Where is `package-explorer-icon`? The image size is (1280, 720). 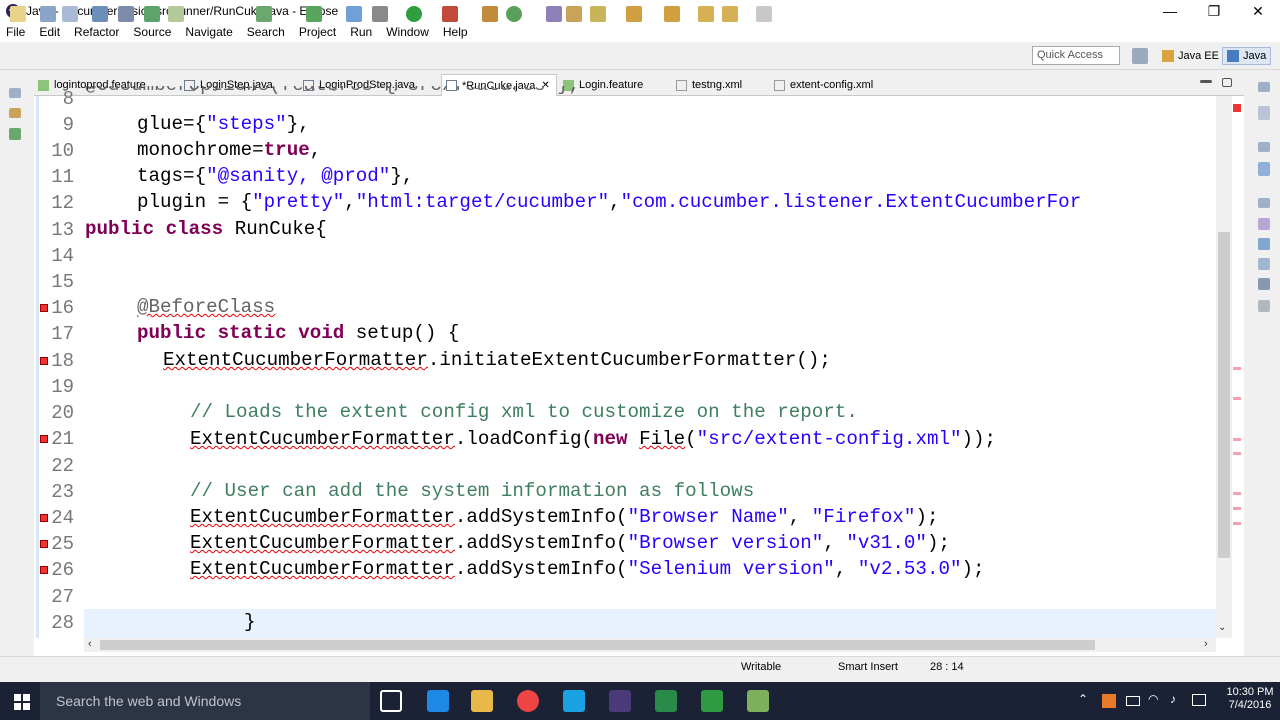 package-explorer-icon is located at coordinates (15, 113).